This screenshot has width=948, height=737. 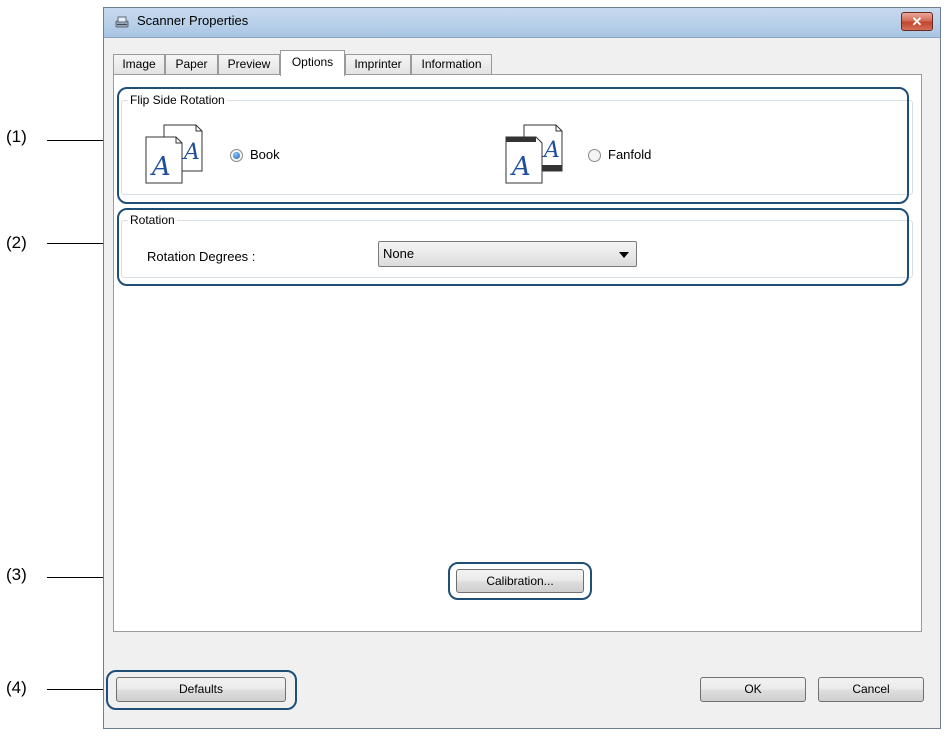 I want to click on close-icon: ✕, so click(x=917, y=21).